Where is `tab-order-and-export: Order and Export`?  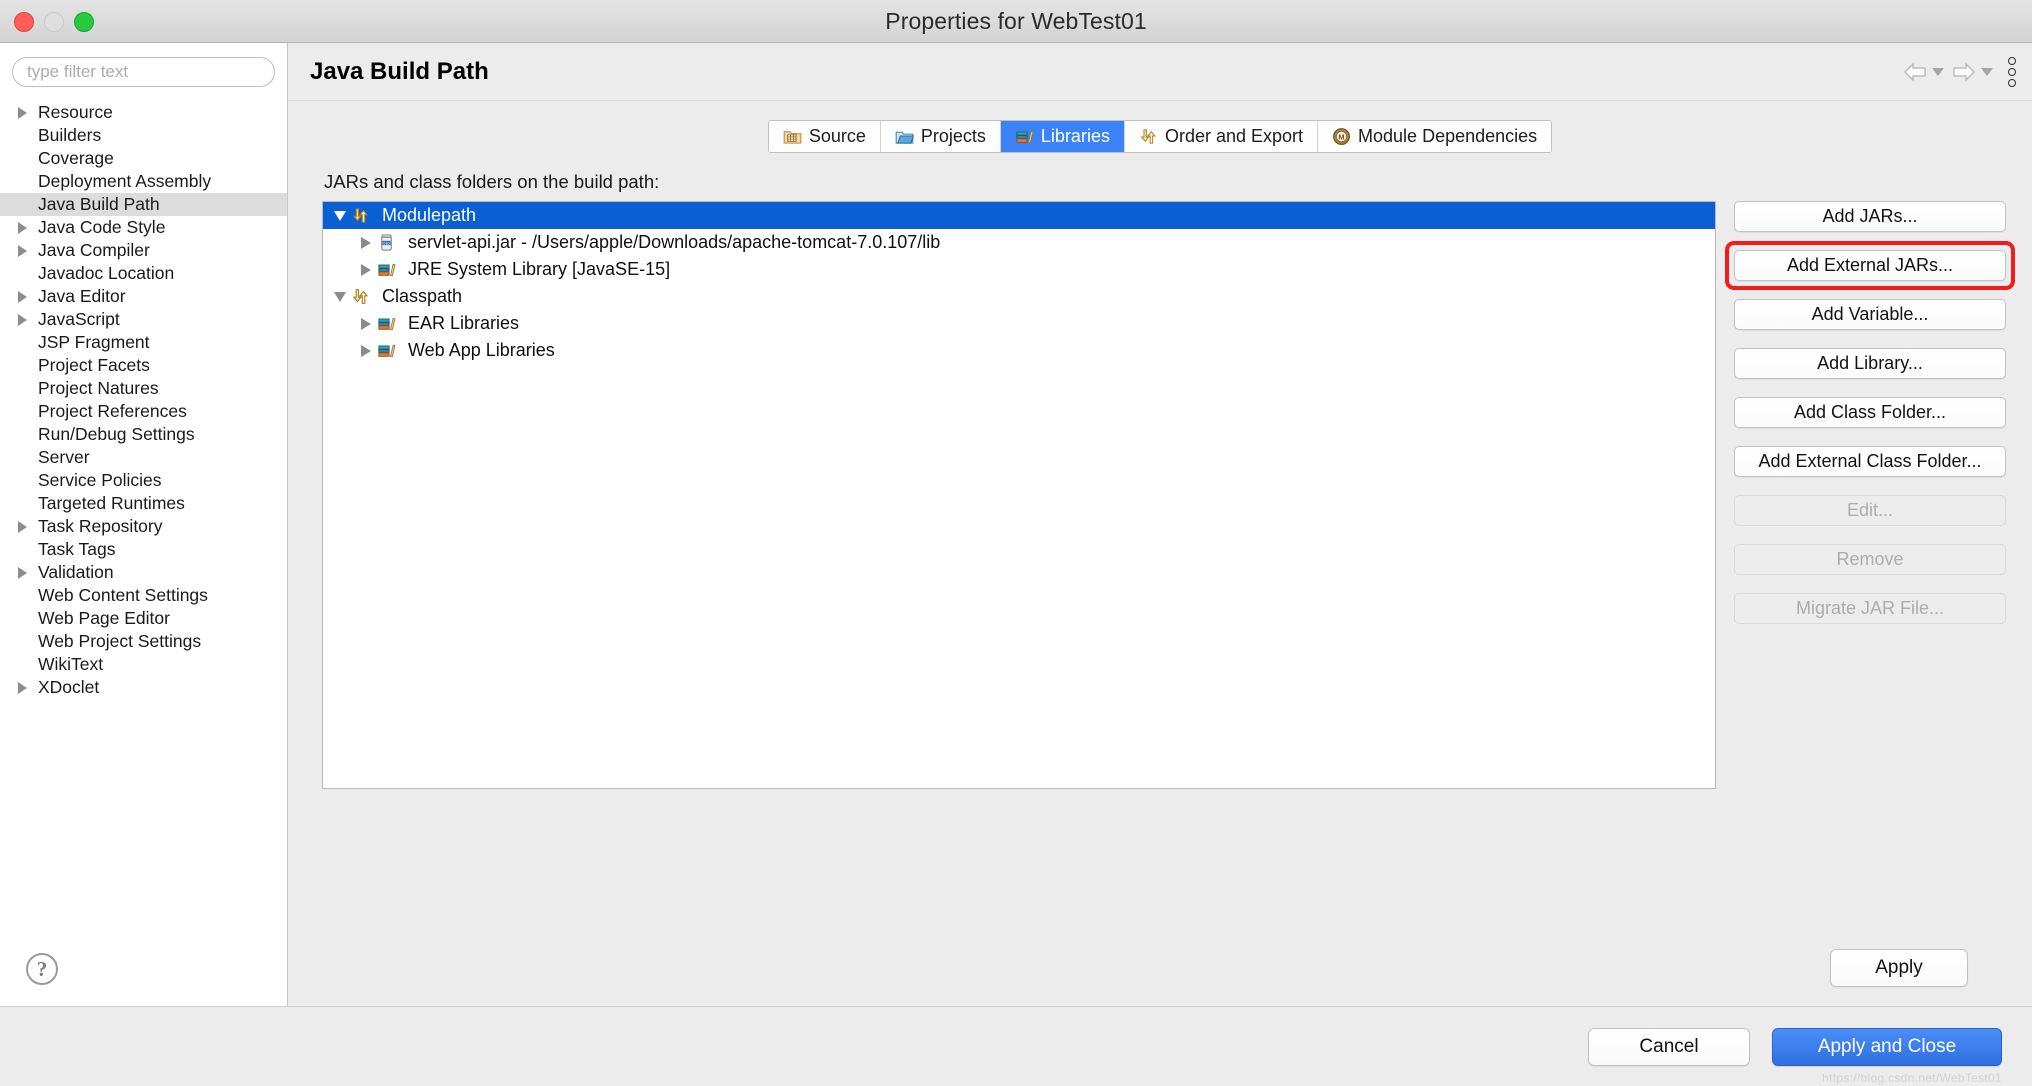 tab-order-and-export: Order and Export is located at coordinates (1221, 136).